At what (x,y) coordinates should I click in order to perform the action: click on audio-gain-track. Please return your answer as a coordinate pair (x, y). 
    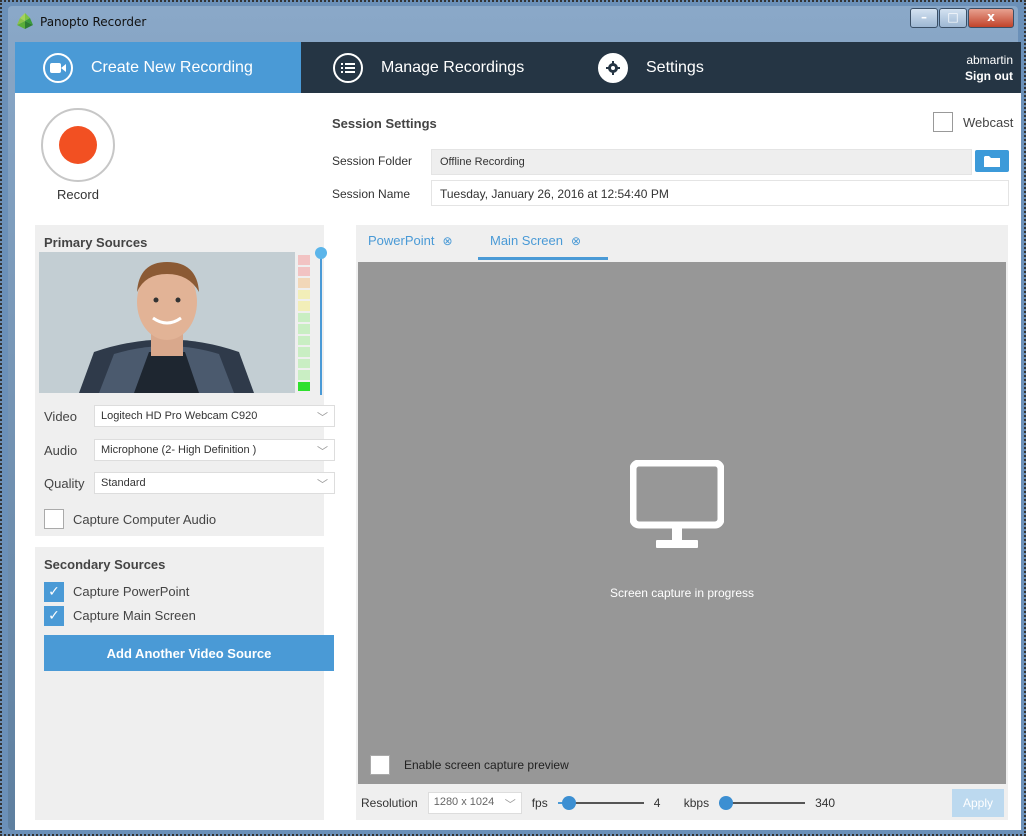
    Looking at the image, I should click on (321, 325).